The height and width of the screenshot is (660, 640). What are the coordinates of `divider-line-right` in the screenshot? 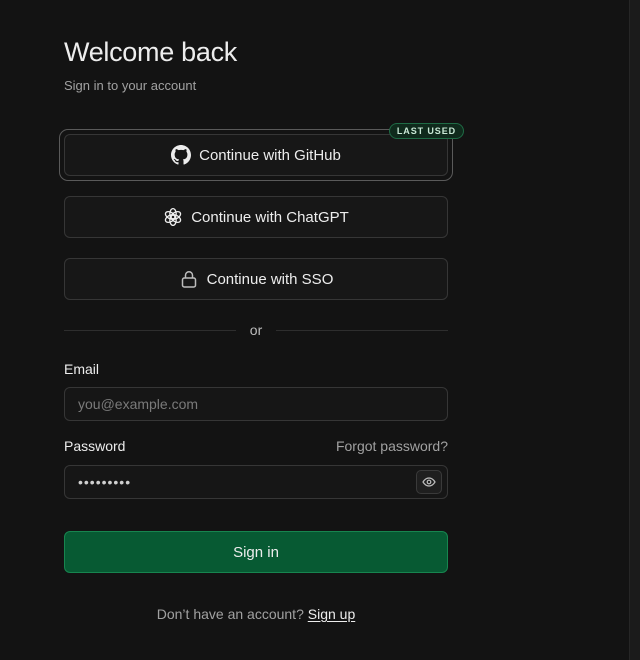 It's located at (362, 330).